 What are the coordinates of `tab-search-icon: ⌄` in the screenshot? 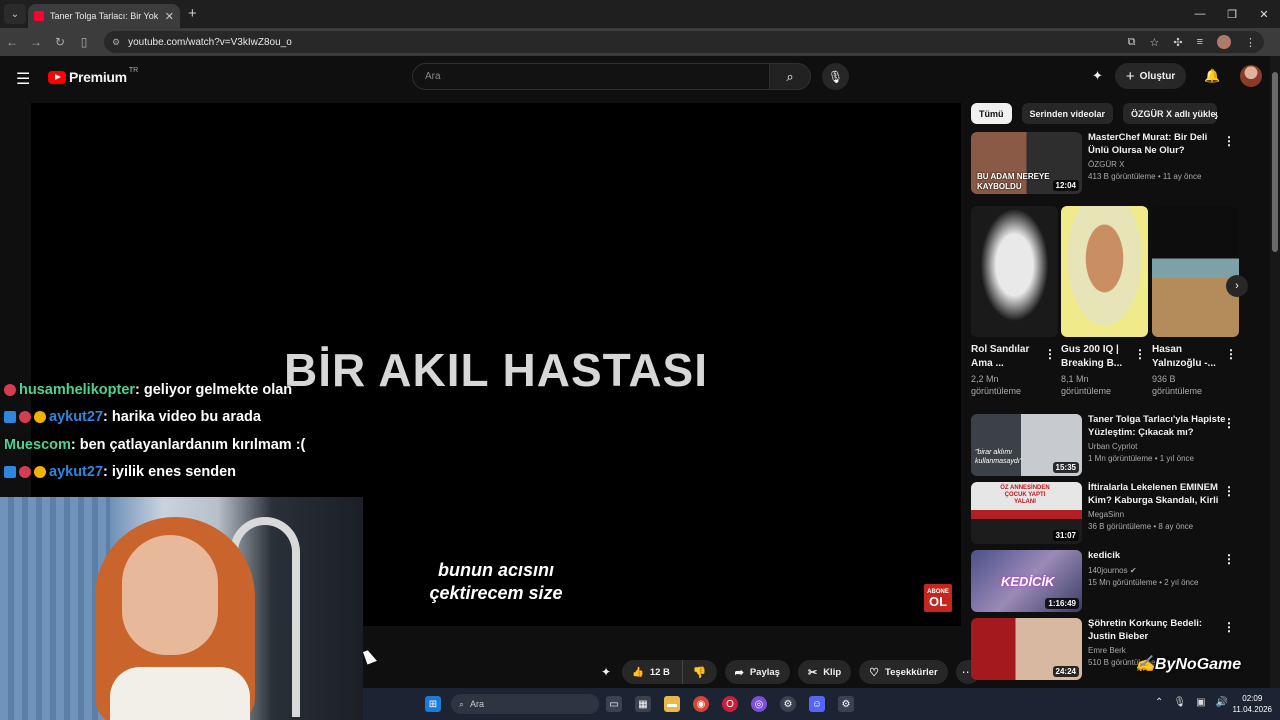 It's located at (15, 14).